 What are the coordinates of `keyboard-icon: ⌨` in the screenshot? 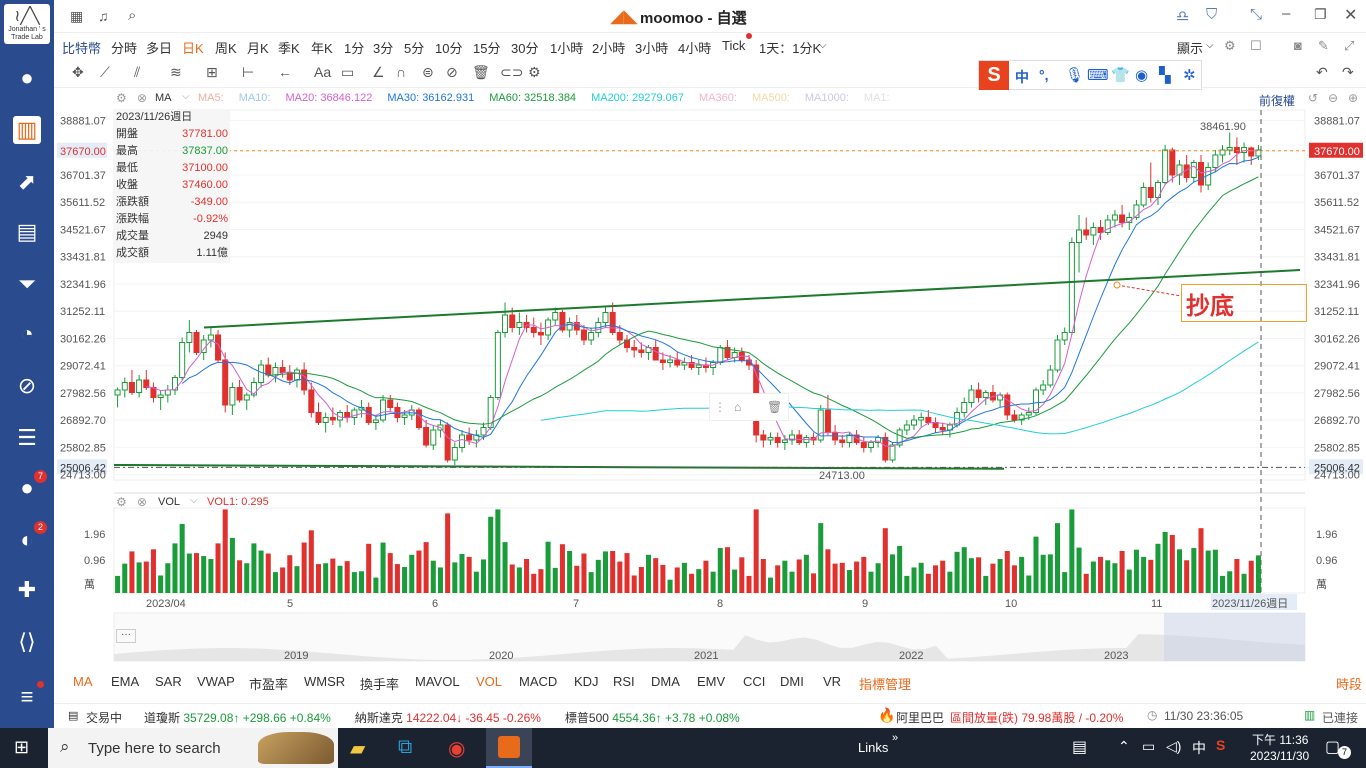 It's located at (1098, 75).